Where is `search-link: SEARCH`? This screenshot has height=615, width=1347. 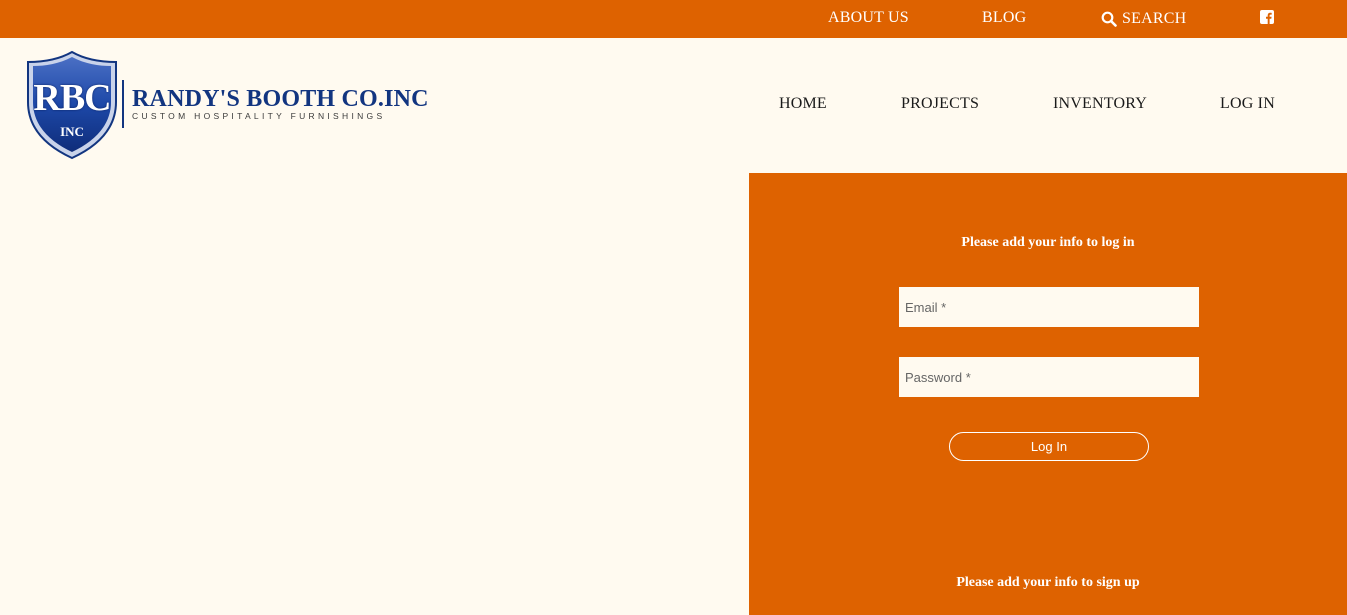
search-link: SEARCH is located at coordinates (1143, 19).